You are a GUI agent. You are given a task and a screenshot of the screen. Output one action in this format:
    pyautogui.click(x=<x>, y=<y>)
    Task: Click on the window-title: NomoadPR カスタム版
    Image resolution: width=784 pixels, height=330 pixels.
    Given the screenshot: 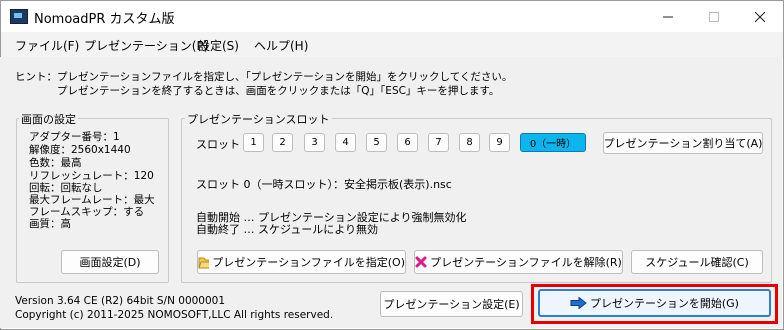 What is the action you would take?
    pyautogui.click(x=104, y=19)
    